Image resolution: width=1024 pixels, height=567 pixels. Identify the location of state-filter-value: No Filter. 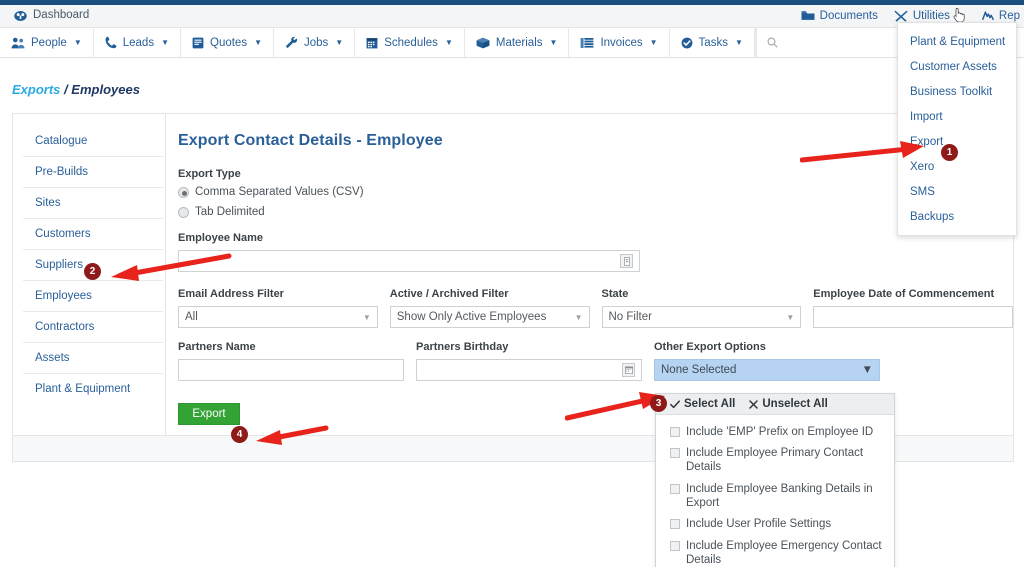
(630, 317).